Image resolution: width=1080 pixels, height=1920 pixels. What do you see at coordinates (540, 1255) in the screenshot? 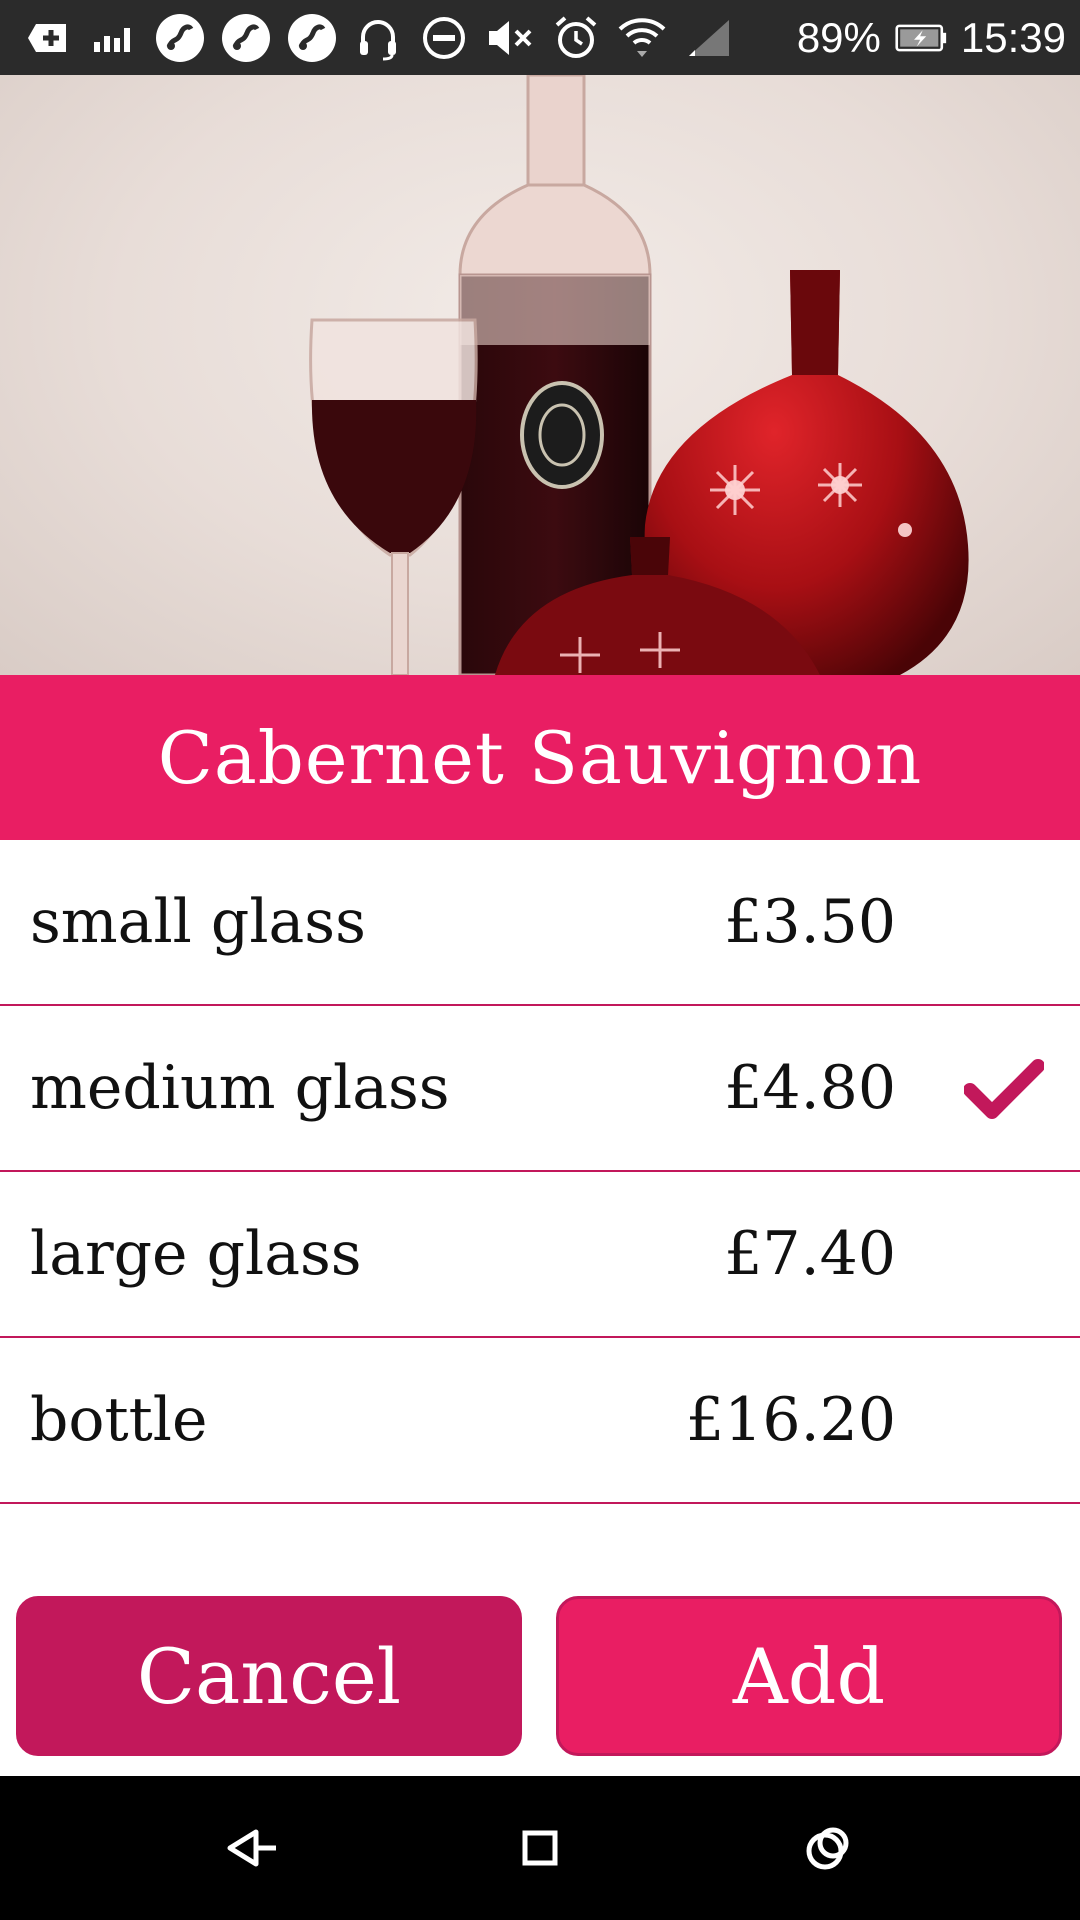
I see `option-row-large-glass: large glass £7.40` at bounding box center [540, 1255].